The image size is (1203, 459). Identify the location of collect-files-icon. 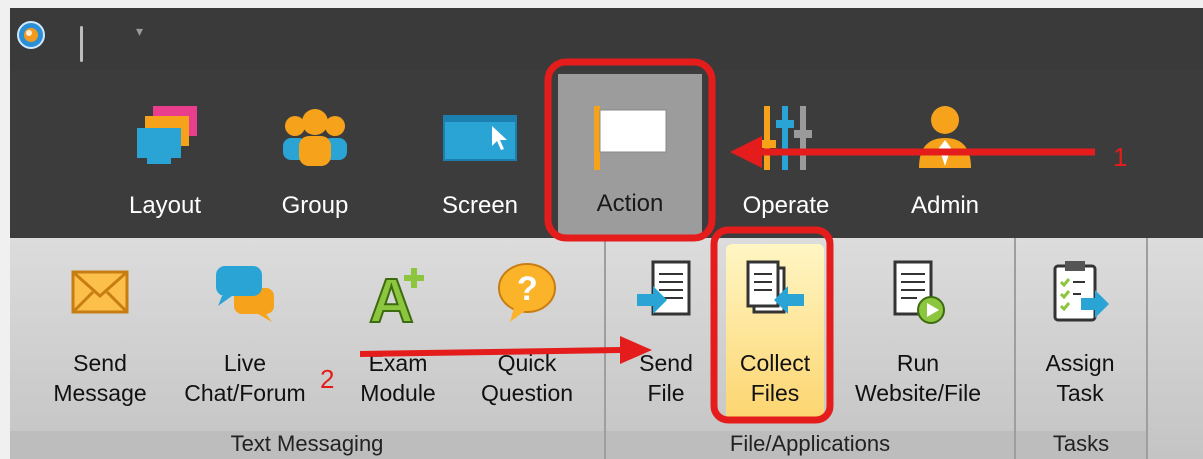
(775, 287).